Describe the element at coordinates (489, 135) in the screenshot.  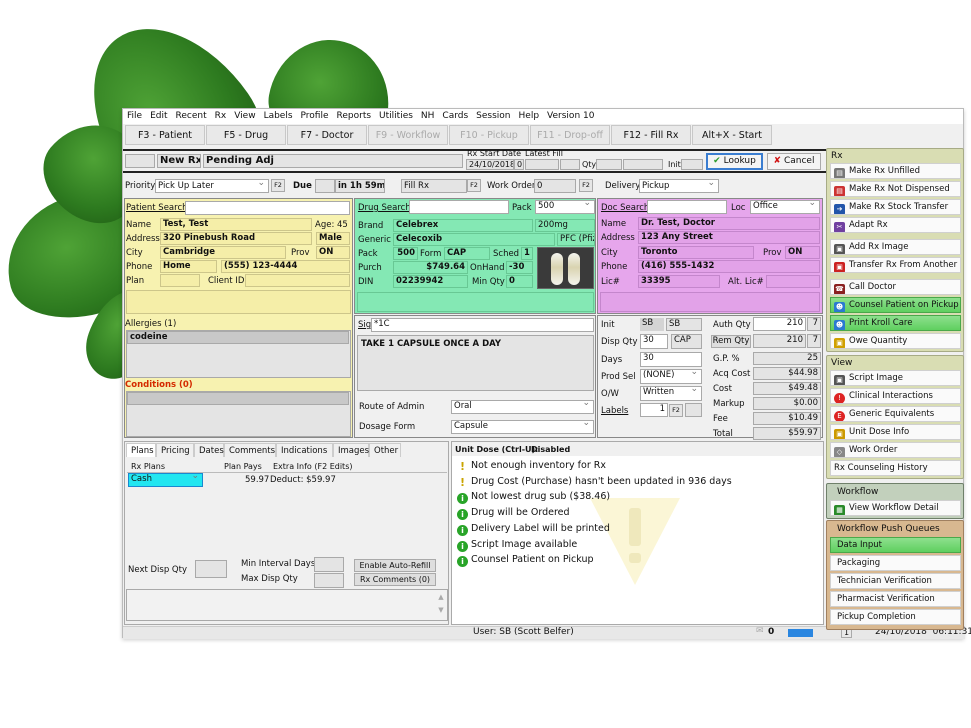
I see `fkey-button: F10 - Pickup` at that location.